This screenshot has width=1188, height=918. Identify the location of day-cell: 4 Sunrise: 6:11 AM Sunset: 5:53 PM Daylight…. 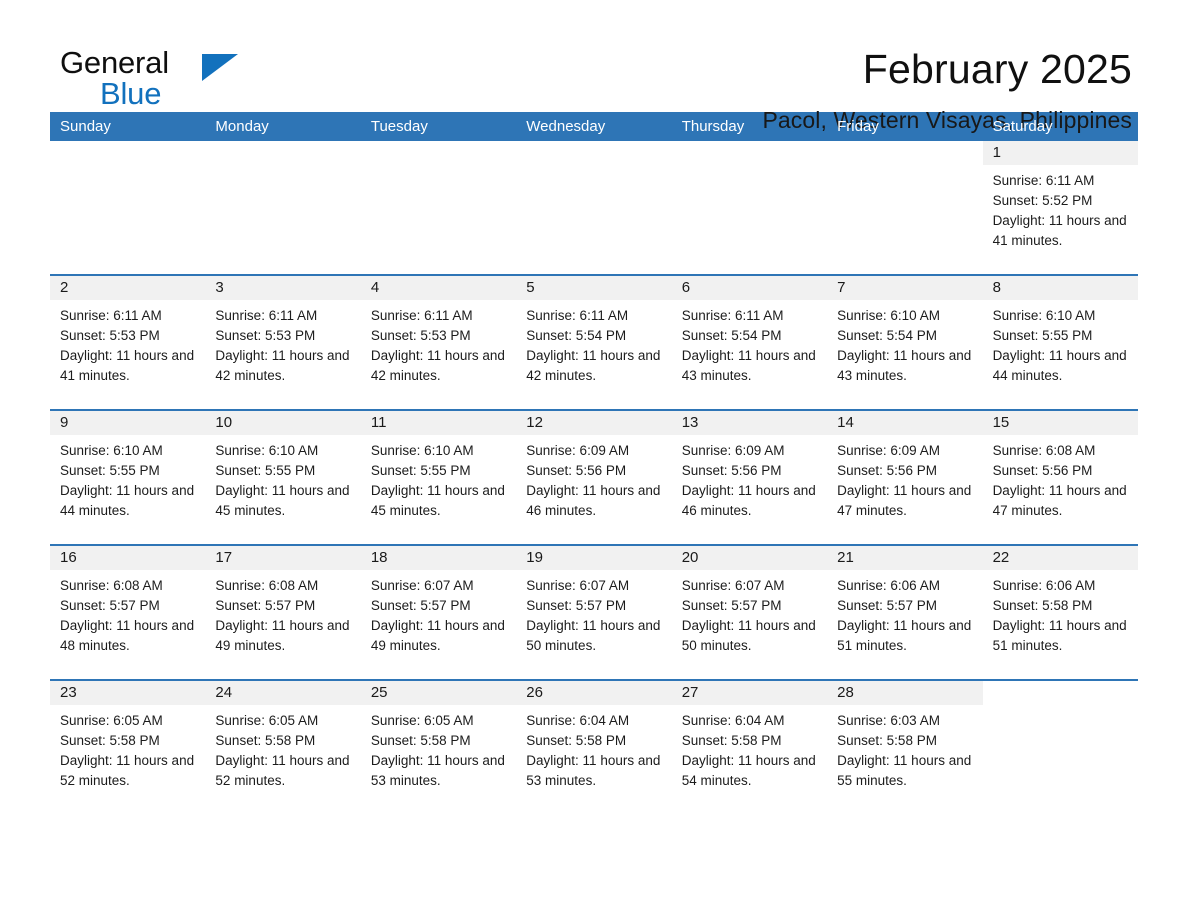
(438, 342).